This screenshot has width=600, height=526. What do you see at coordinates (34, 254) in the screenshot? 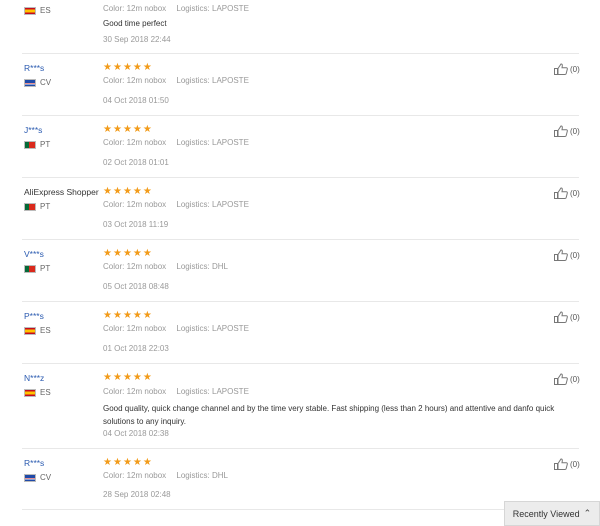
I see `reviewer-name: V***s` at bounding box center [34, 254].